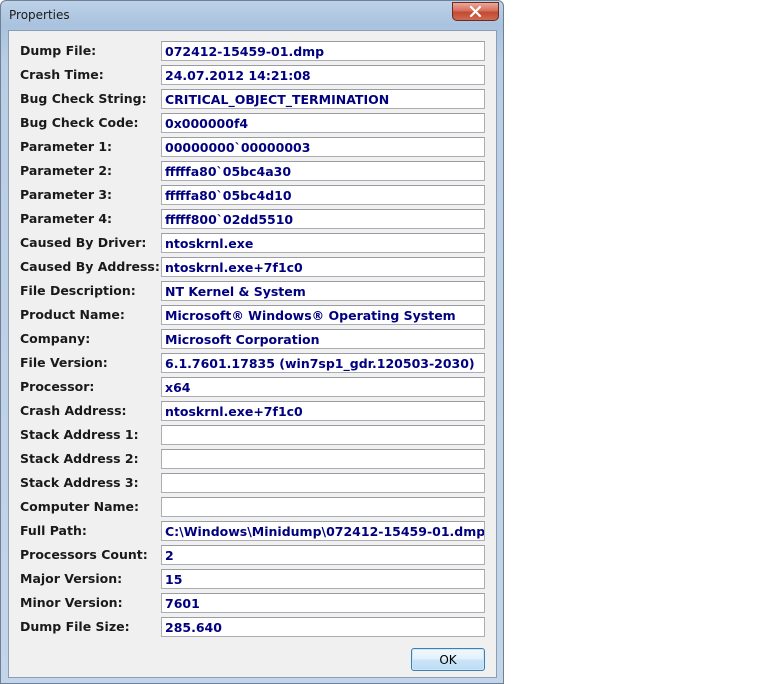 This screenshot has height=684, width=768. I want to click on property-value-field: CRITICAL_OBJECT_TERMINATION, so click(323, 99).